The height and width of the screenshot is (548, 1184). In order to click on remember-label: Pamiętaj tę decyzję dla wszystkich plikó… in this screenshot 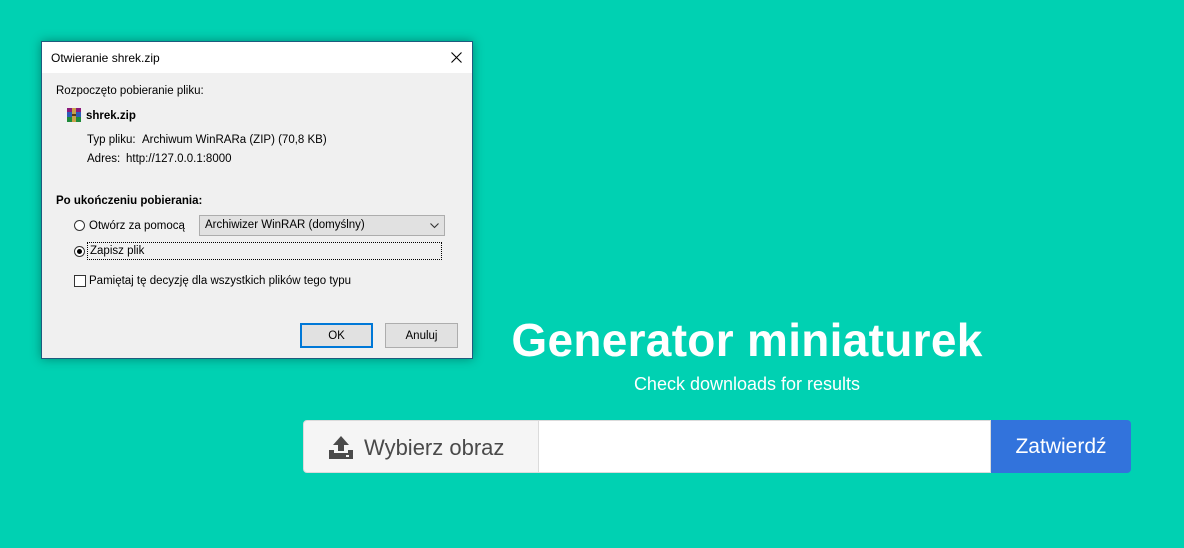, I will do `click(220, 281)`.